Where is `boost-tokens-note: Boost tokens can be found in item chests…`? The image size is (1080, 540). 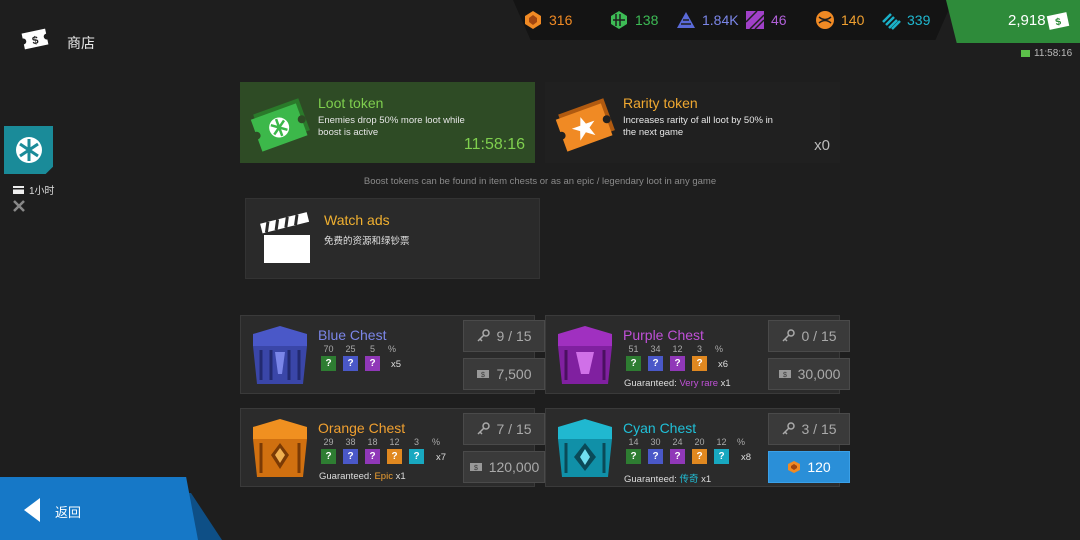 boost-tokens-note: Boost tokens can be found in item chests… is located at coordinates (540, 181).